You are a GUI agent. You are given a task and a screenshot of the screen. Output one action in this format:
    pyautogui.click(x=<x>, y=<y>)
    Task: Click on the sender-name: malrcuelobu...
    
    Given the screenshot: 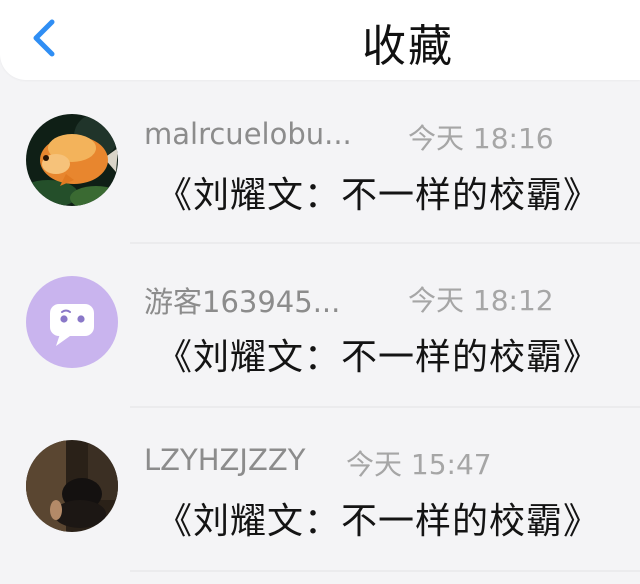 What is the action you would take?
    pyautogui.click(x=248, y=134)
    